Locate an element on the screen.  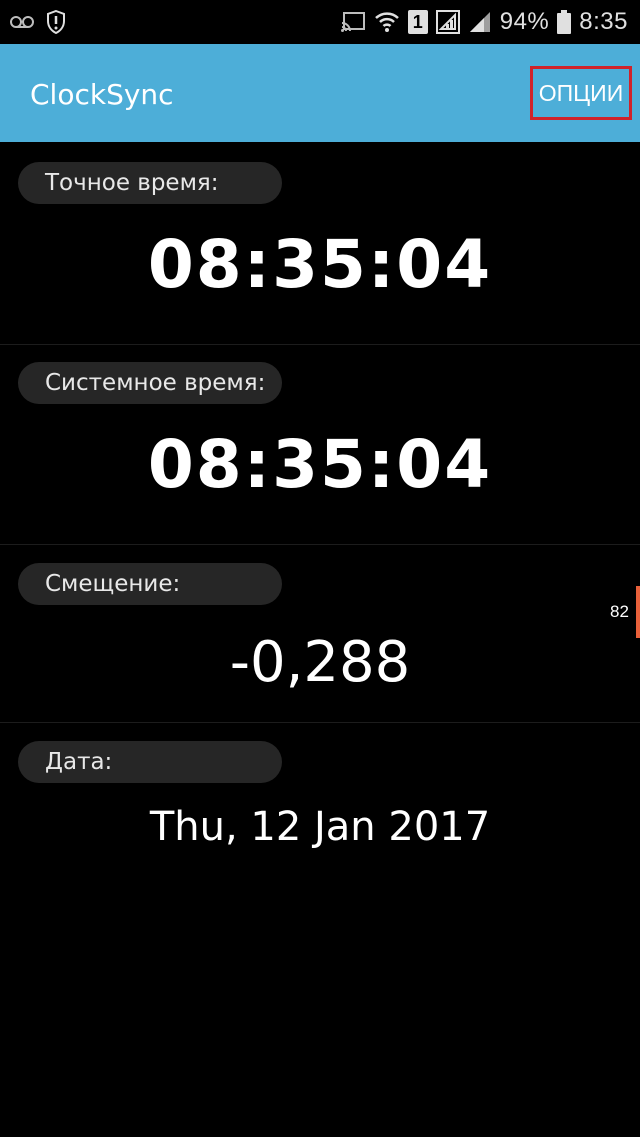
signal-icon is located at coordinates (480, 22).